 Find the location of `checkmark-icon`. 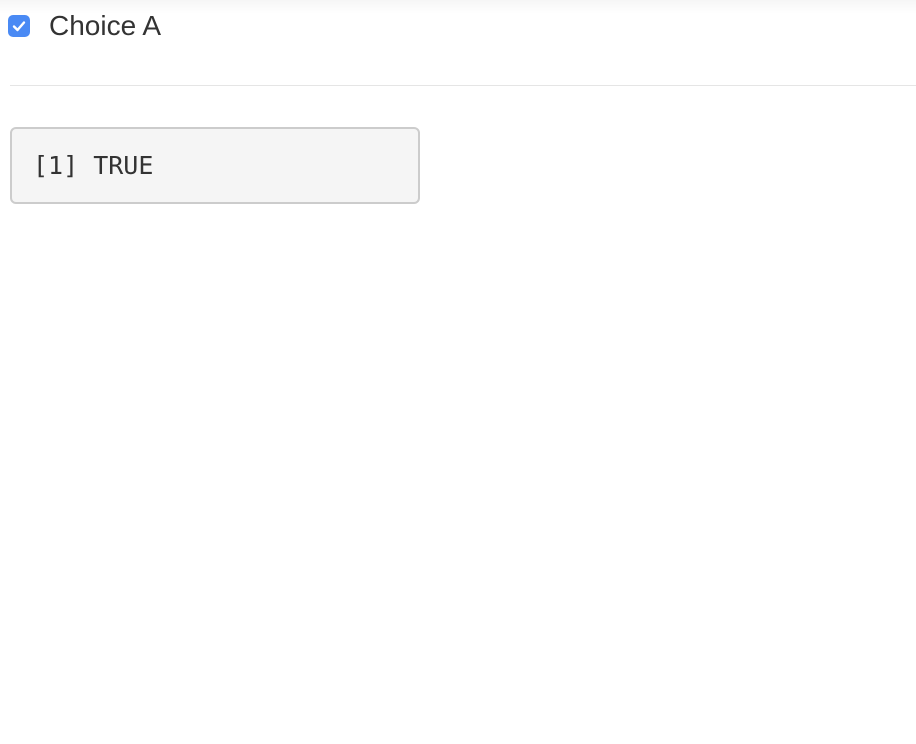

checkmark-icon is located at coordinates (19, 26).